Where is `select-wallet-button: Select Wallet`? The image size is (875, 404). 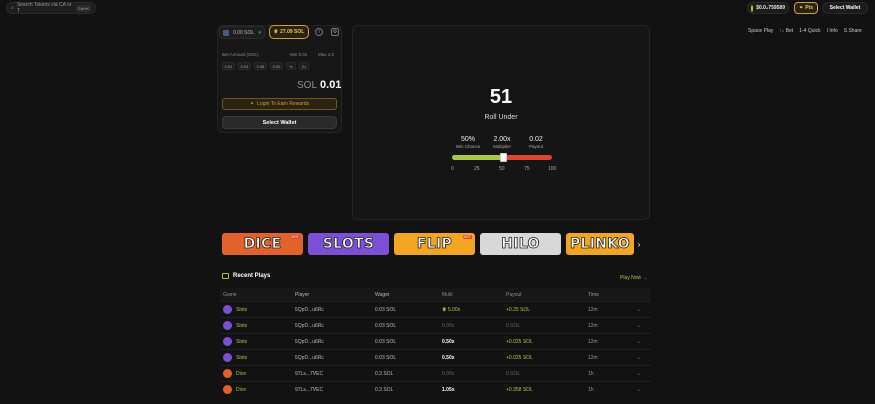
select-wallet-button: Select Wallet is located at coordinates (279, 122).